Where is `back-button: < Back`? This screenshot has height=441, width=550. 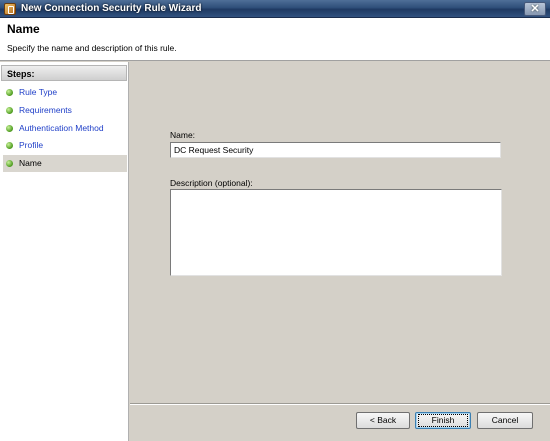
back-button: < Back is located at coordinates (383, 420).